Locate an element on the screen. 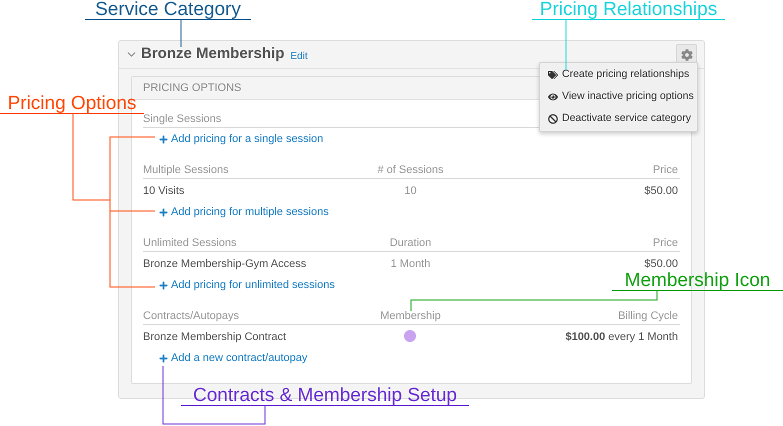  callout-label: Pricing Options is located at coordinates (72, 104).